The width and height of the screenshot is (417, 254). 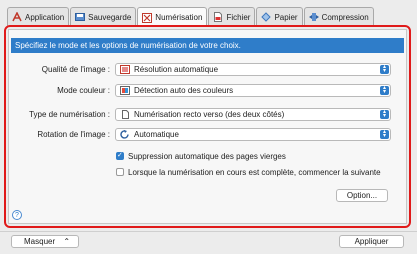 I want to click on scan-icon, so click(x=147, y=17).